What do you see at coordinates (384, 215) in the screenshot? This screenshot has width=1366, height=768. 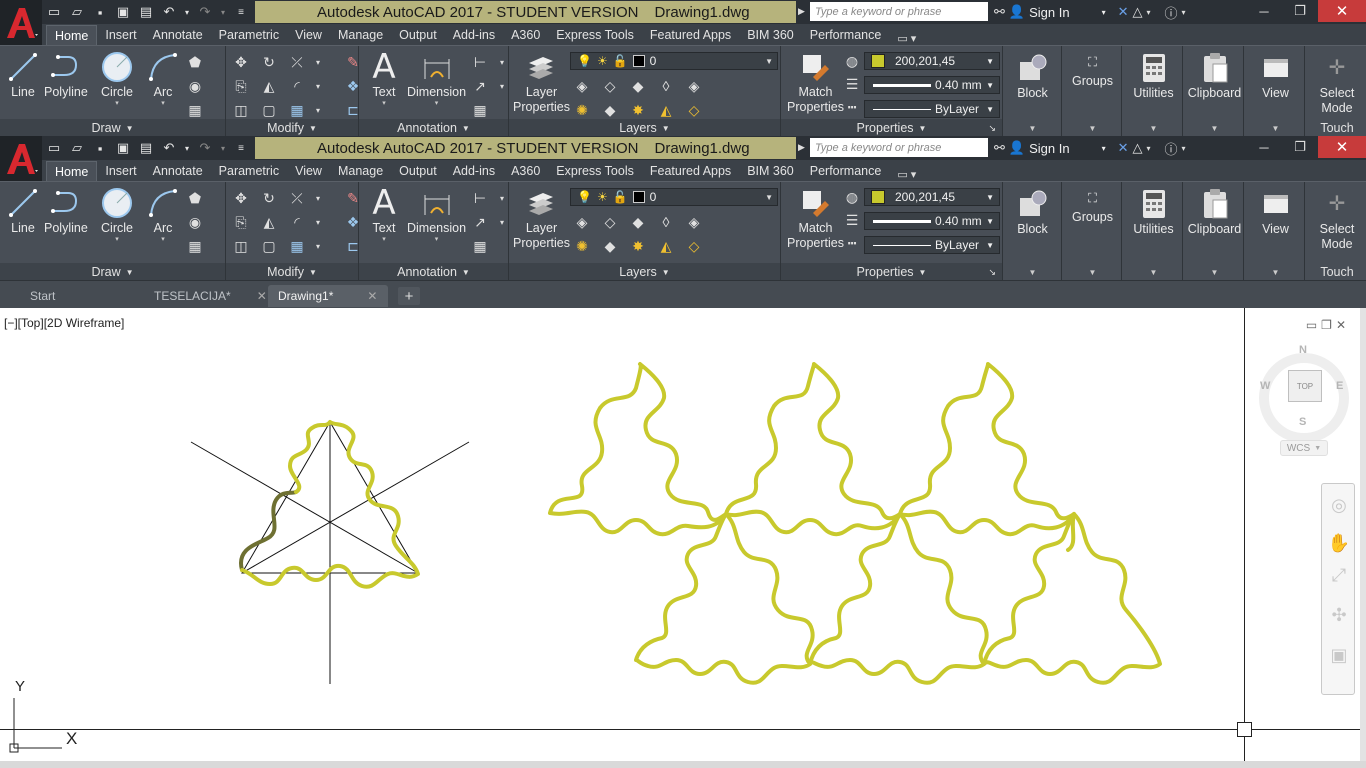 I see `text-tool: A Text ▾` at bounding box center [384, 215].